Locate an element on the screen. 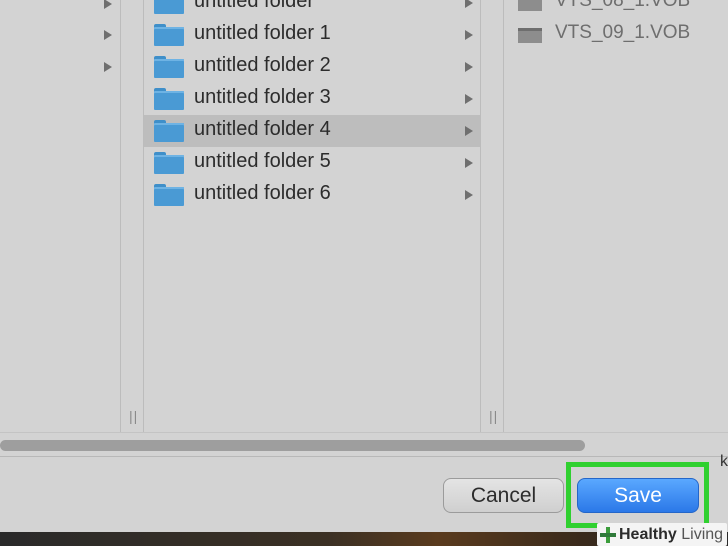  folder-label: untitled folder 4 is located at coordinates (262, 129).